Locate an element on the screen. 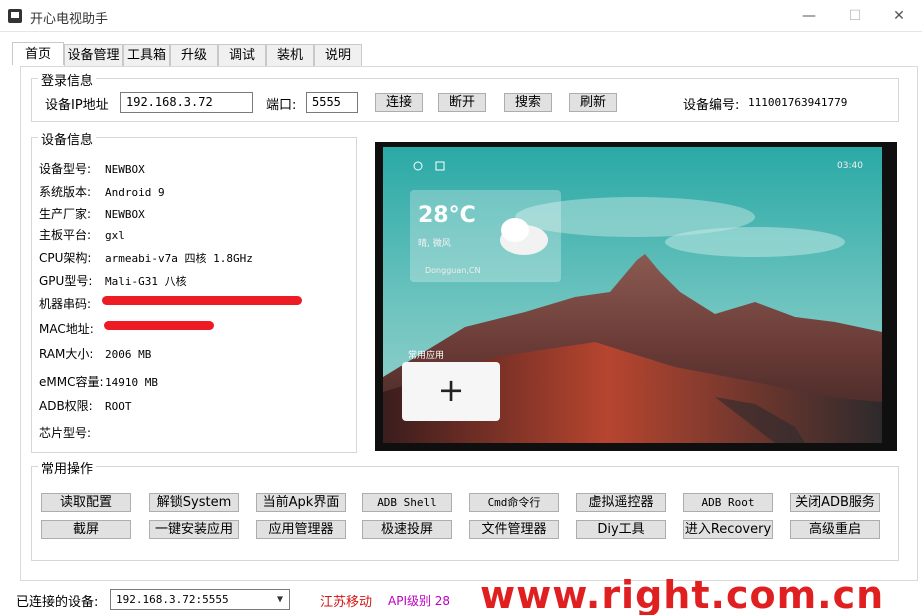 Image resolution: width=922 pixels, height=615 pixels. file-manager-button: 文件管理器 is located at coordinates (514, 529).